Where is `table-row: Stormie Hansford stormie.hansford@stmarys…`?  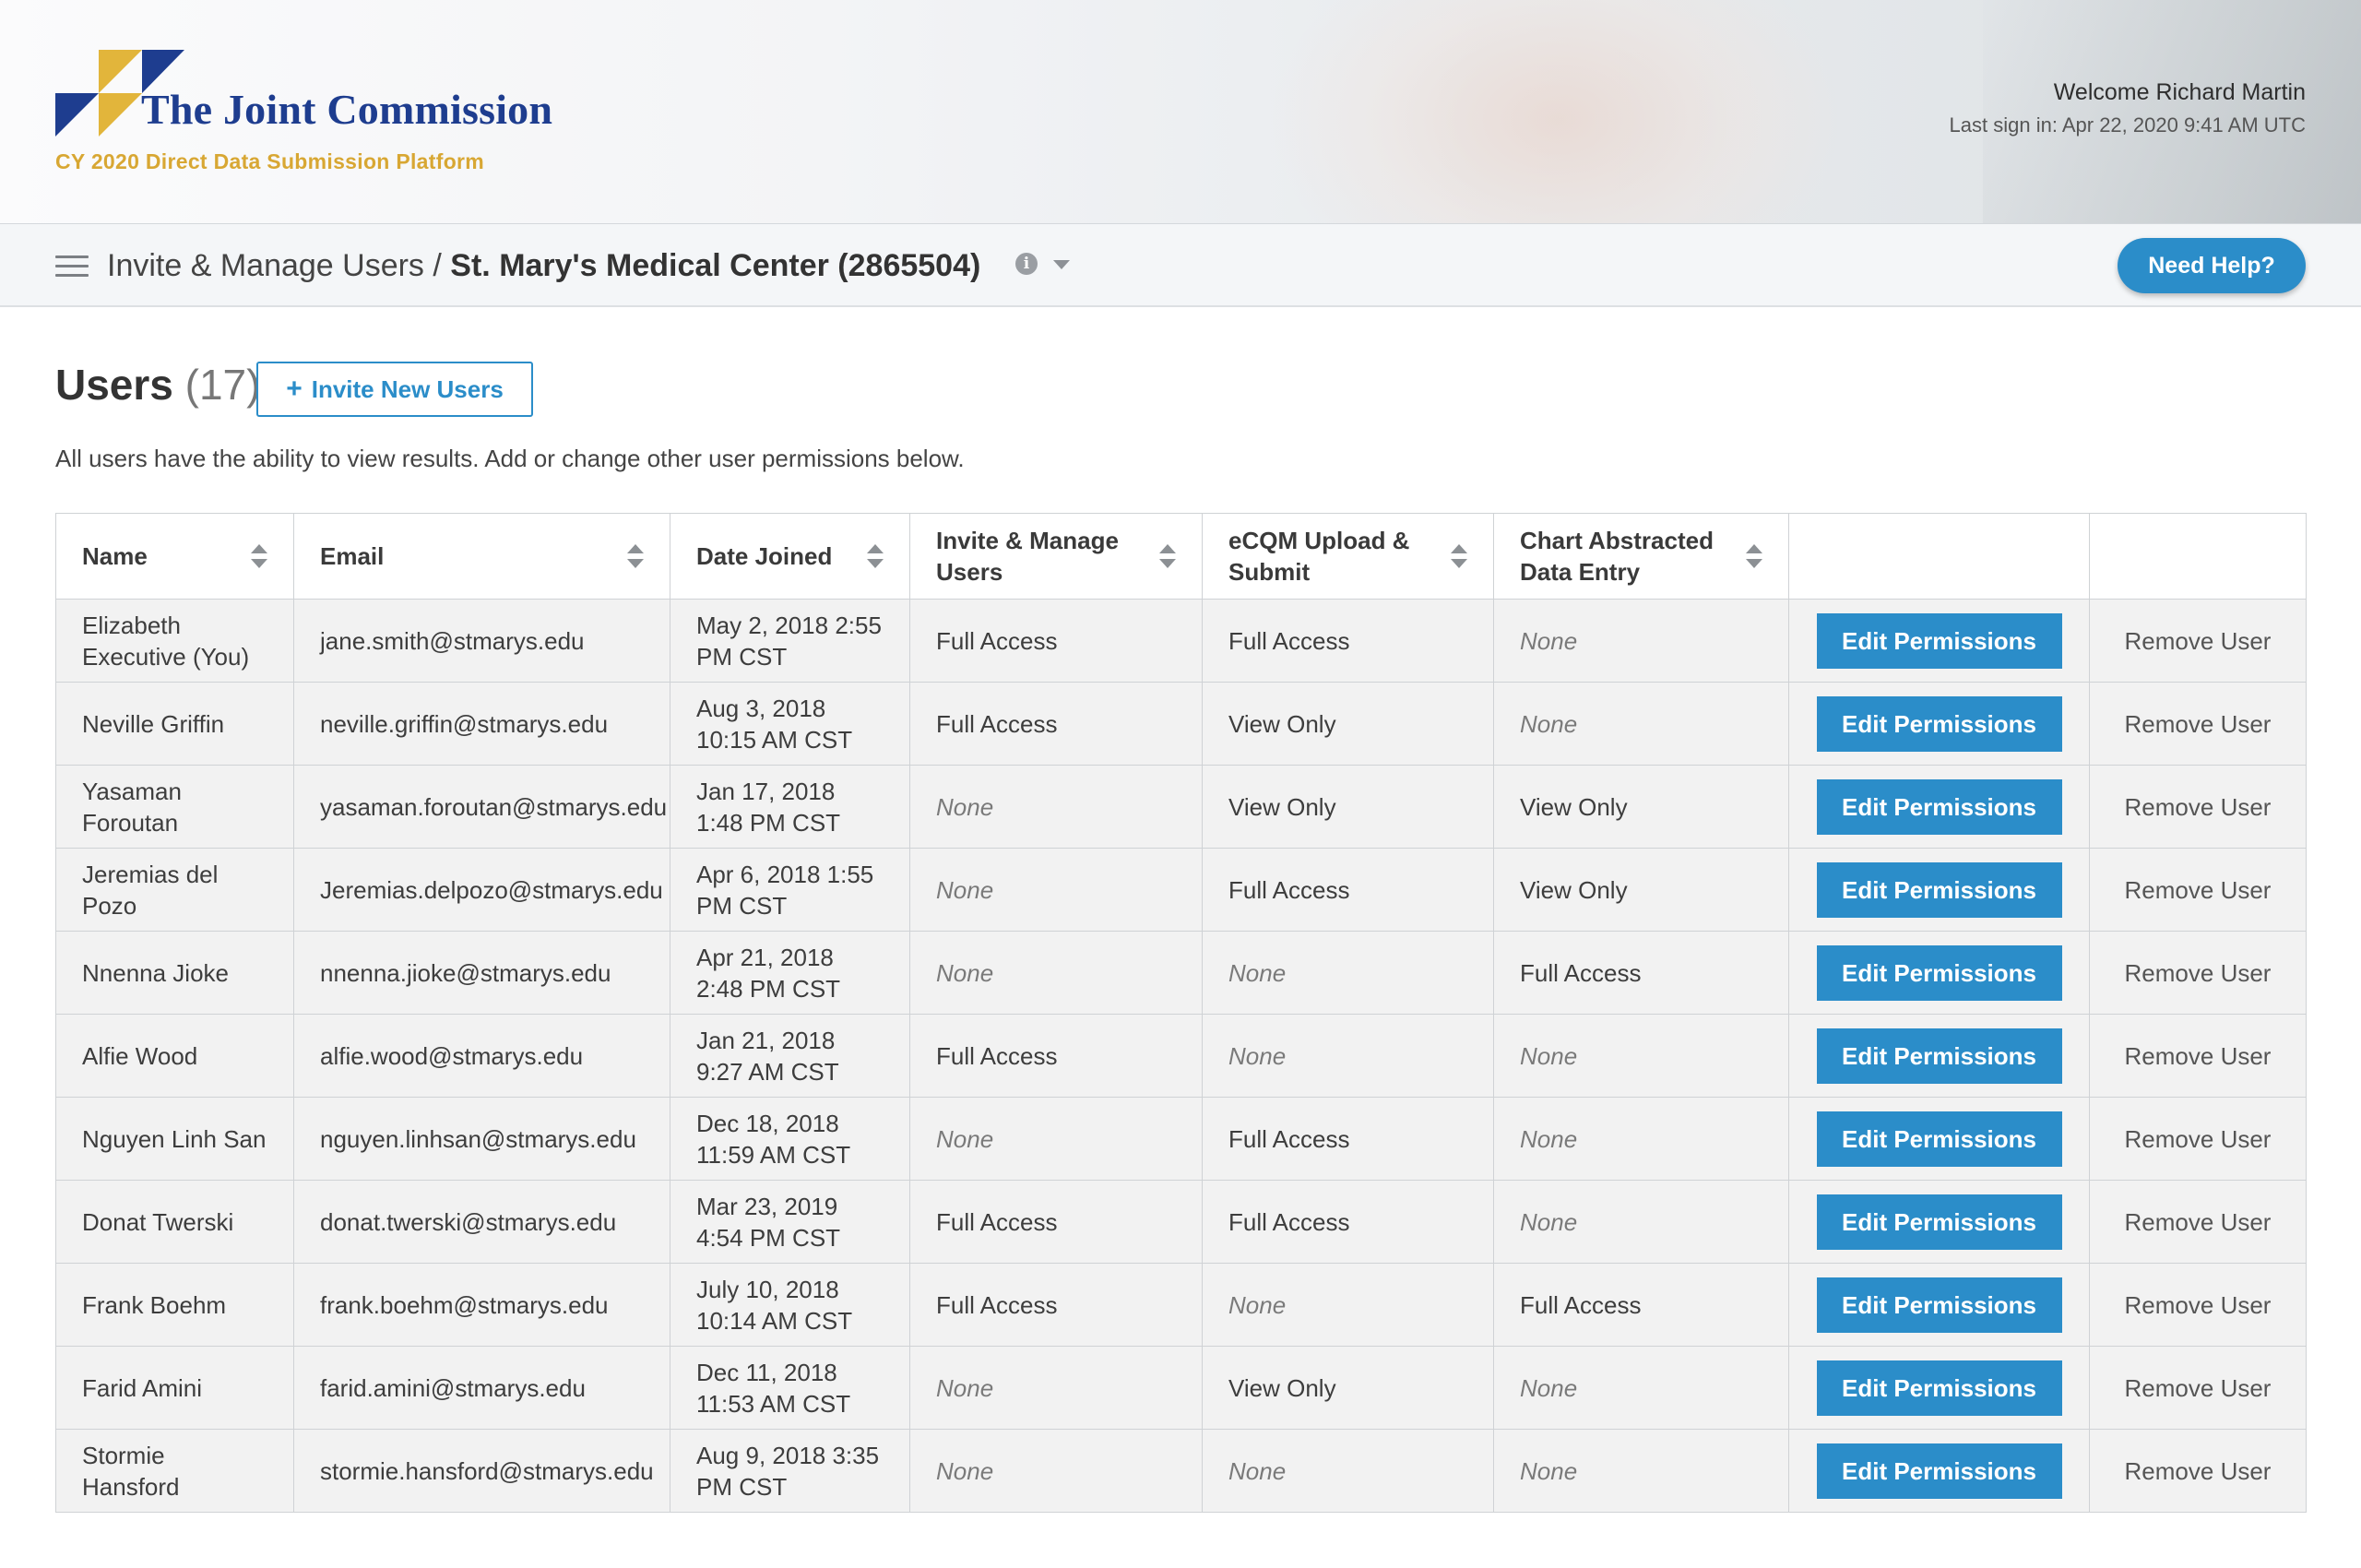 table-row: Stormie Hansford stormie.hansford@stmarys… is located at coordinates (1181, 1471).